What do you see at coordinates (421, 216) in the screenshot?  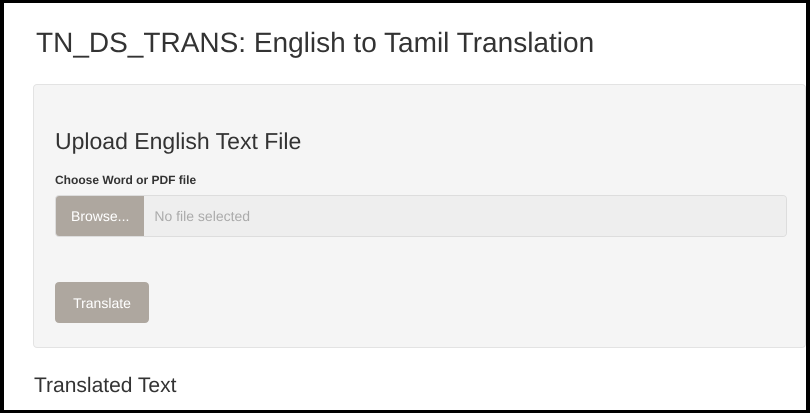 I see `file-input-field: Browse... No file selected` at bounding box center [421, 216].